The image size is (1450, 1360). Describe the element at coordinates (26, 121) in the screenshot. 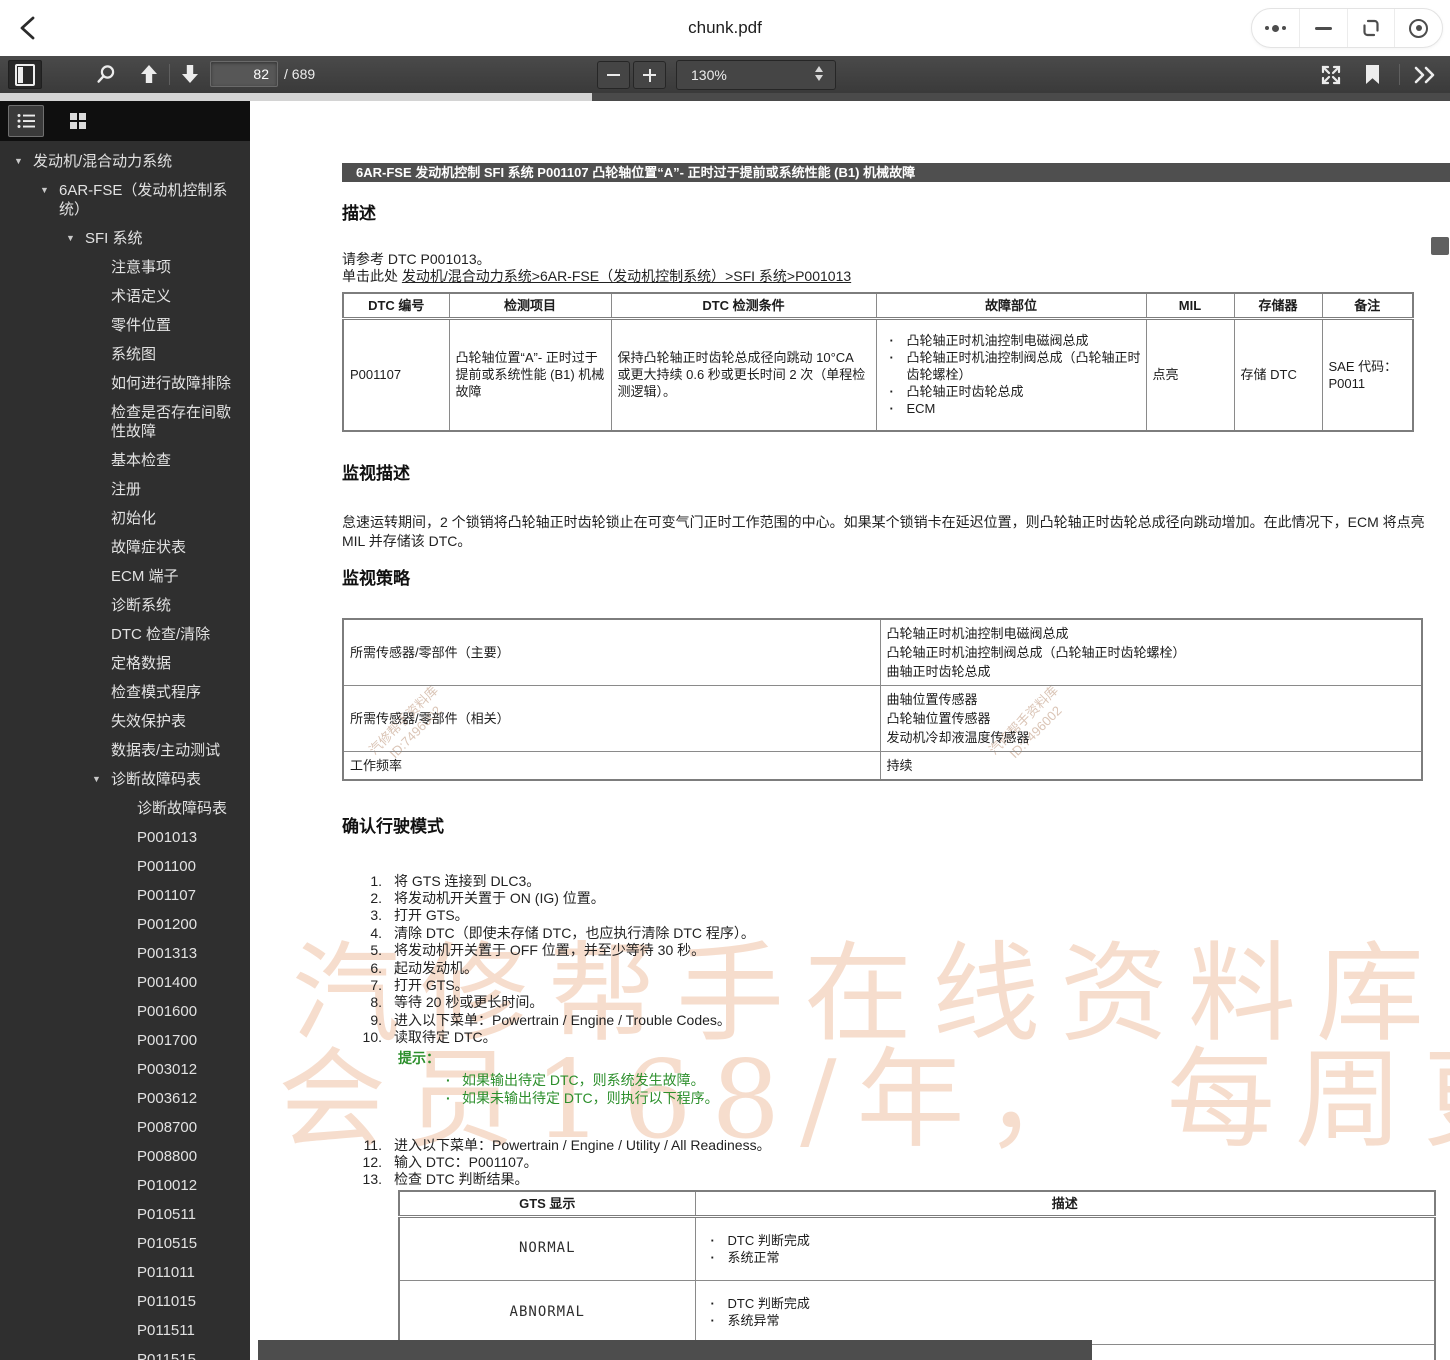

I see `outline-view-button` at that location.